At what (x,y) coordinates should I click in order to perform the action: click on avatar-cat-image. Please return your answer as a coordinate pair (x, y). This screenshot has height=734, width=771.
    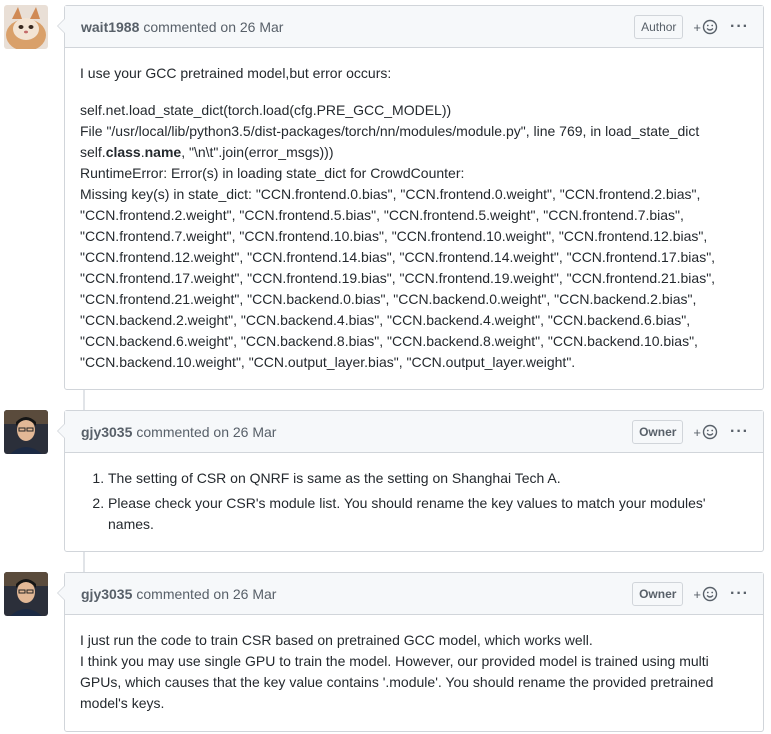
    Looking at the image, I should click on (26, 27).